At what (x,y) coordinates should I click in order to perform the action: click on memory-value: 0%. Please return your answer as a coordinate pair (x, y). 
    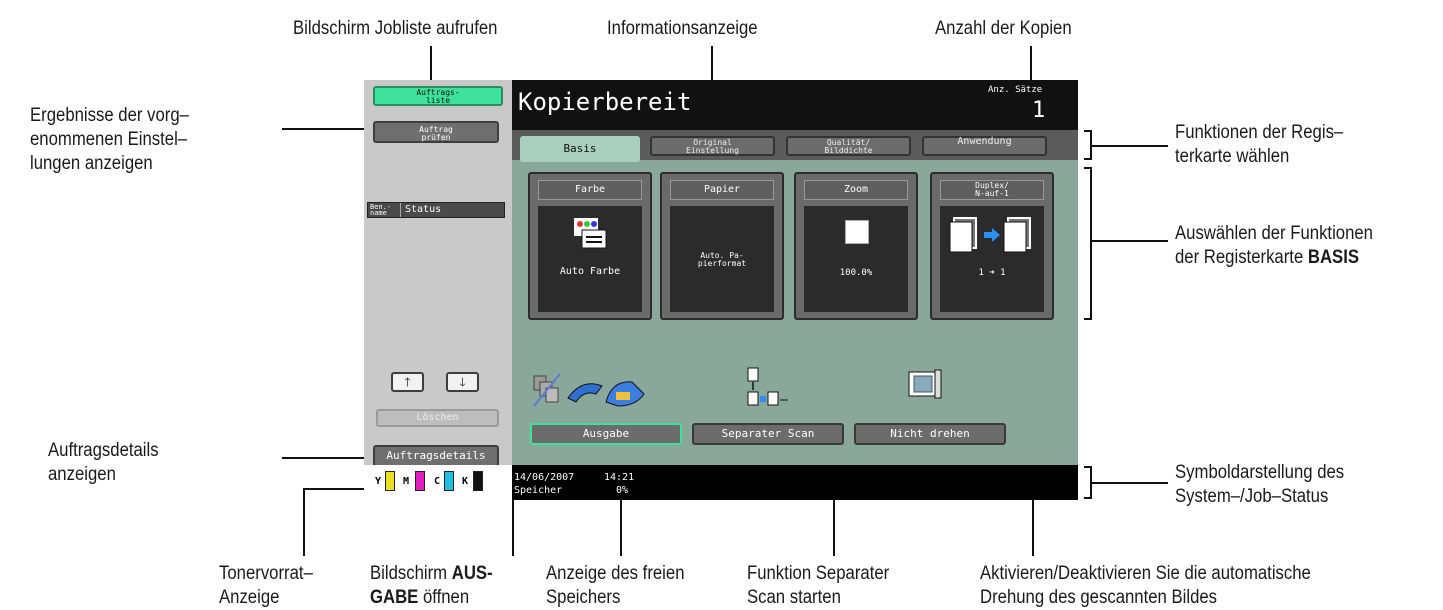
    Looking at the image, I should click on (622, 490).